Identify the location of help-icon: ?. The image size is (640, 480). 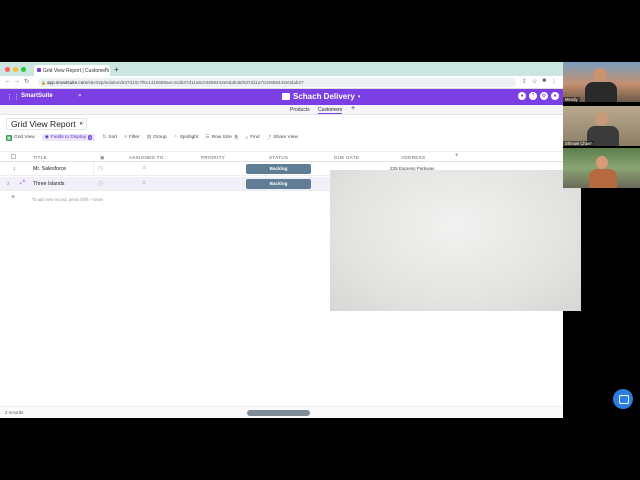
(533, 96).